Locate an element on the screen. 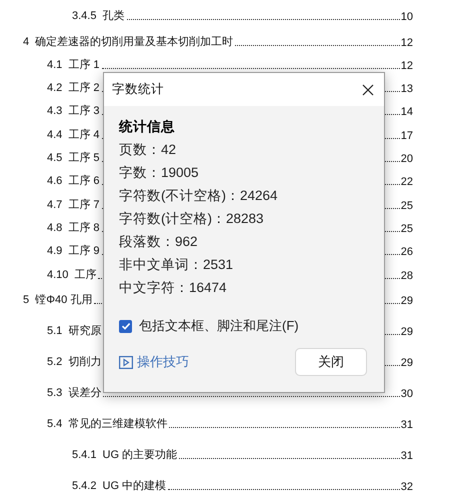 Image resolution: width=453 pixels, height=496 pixels. toc-entry: 4.2 工序 2 is located at coordinates (73, 88).